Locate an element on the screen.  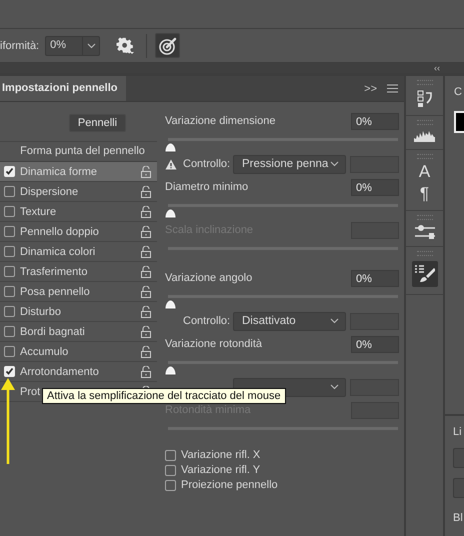
brush-option-item: Posa pennello is located at coordinates (78, 292).